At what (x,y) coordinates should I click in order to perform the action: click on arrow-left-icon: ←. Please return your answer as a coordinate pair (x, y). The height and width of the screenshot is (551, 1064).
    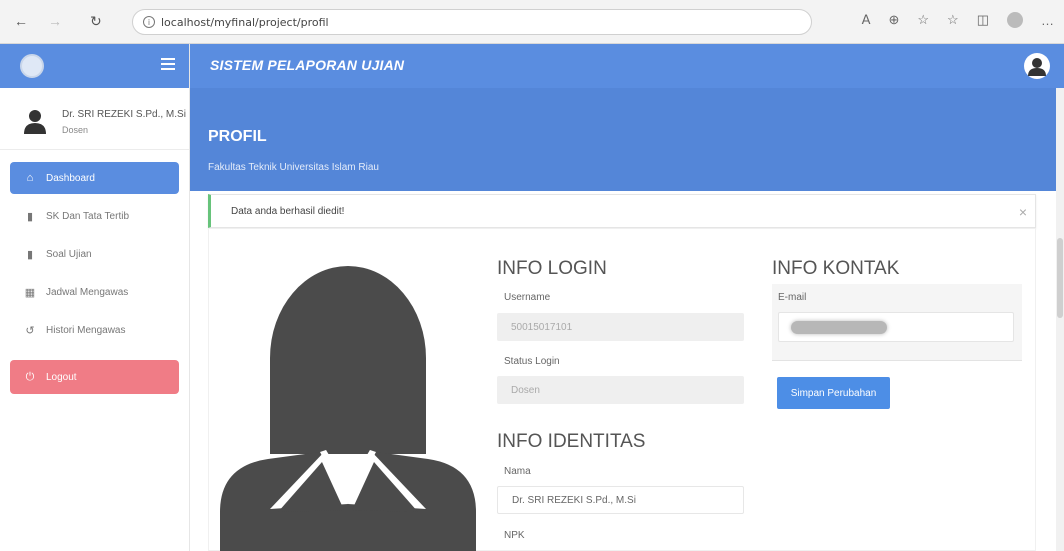
    Looking at the image, I should click on (21, 21).